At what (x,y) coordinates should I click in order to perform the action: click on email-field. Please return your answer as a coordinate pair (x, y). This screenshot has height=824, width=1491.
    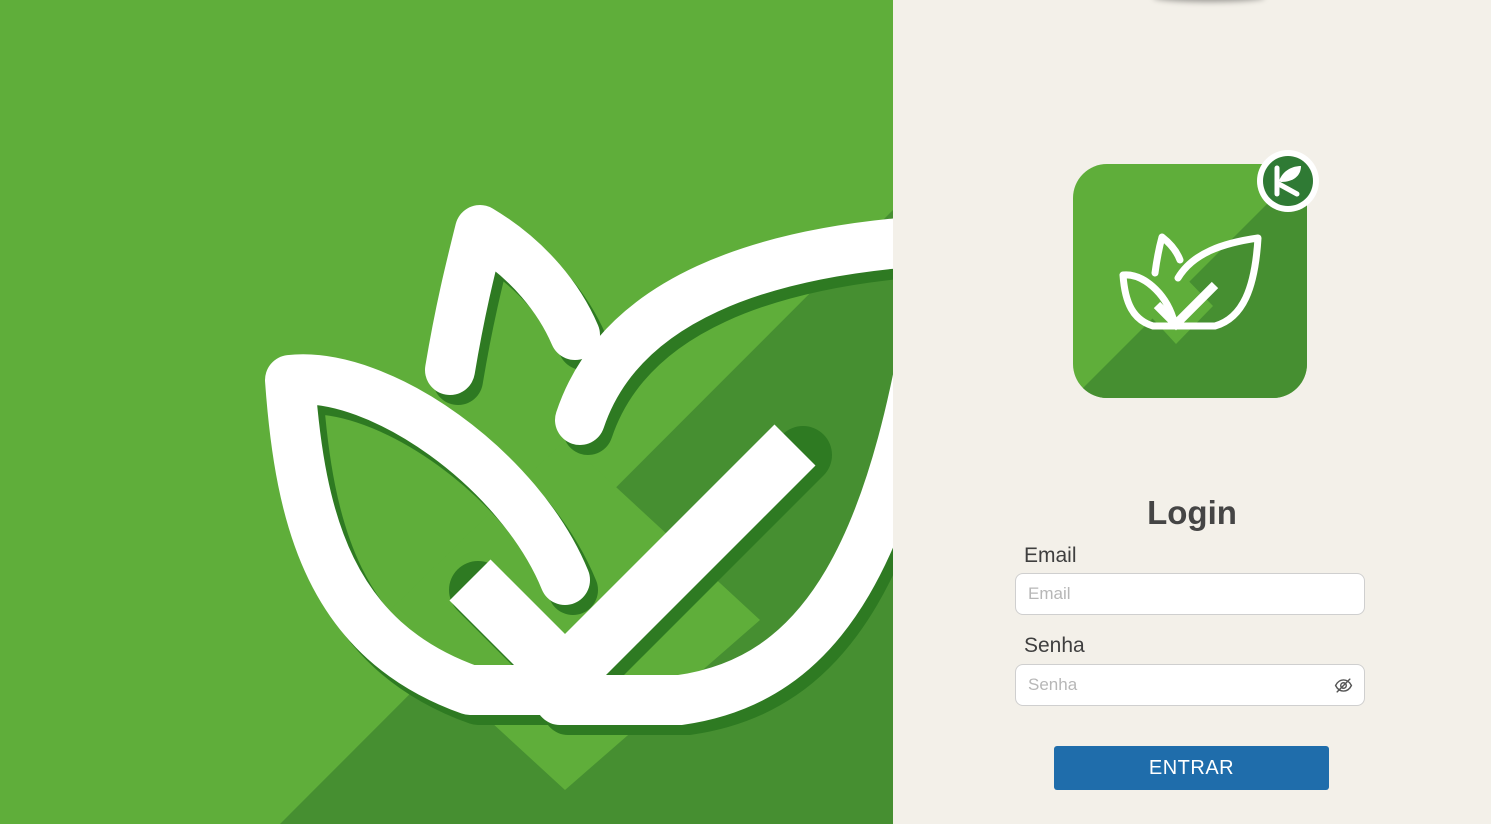
    Looking at the image, I should click on (1190, 594).